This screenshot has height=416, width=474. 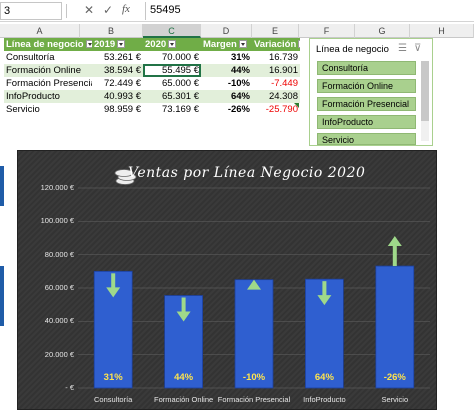 I want to click on cell-2019: 53.261 €, so click(x=117, y=57).